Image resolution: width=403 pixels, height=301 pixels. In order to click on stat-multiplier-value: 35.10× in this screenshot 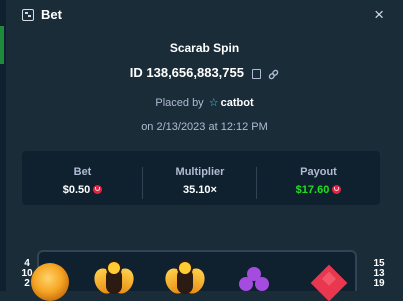, I will do `click(200, 190)`.